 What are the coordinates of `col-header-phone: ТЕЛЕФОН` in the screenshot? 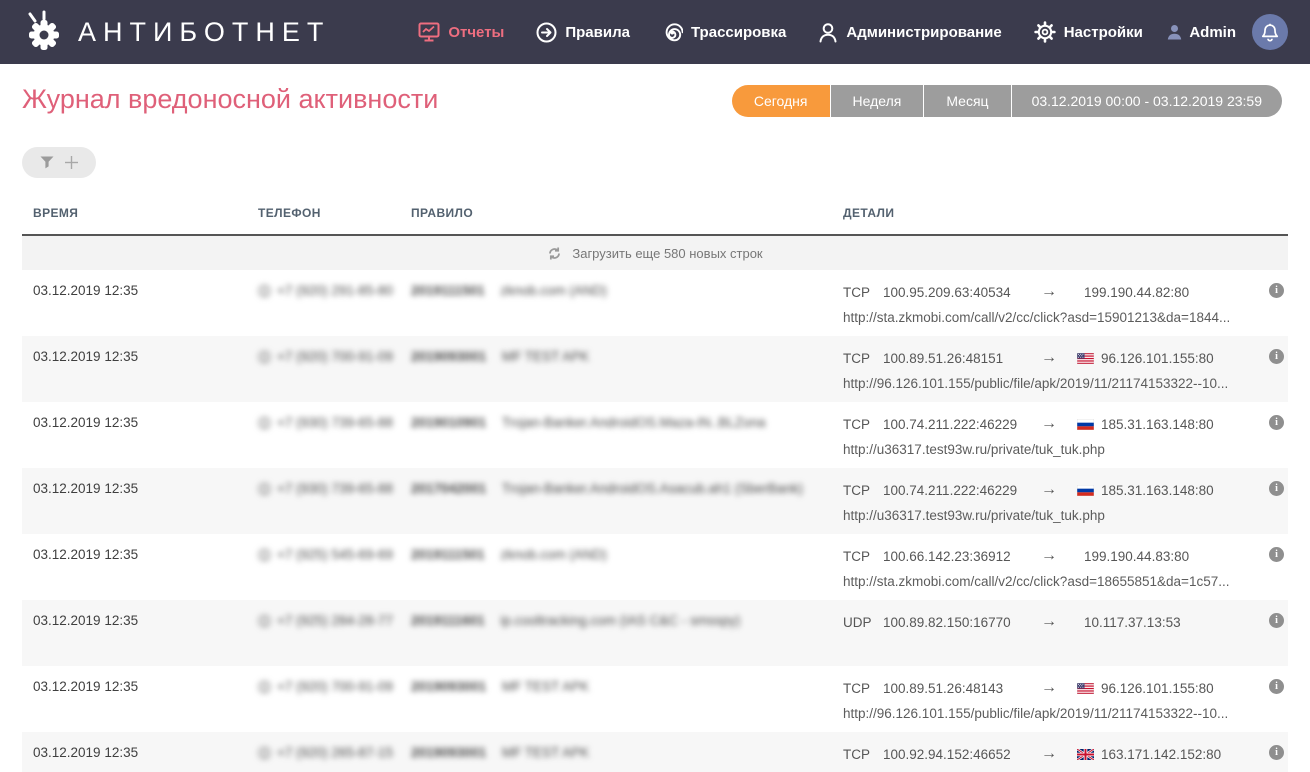 It's located at (289, 213).